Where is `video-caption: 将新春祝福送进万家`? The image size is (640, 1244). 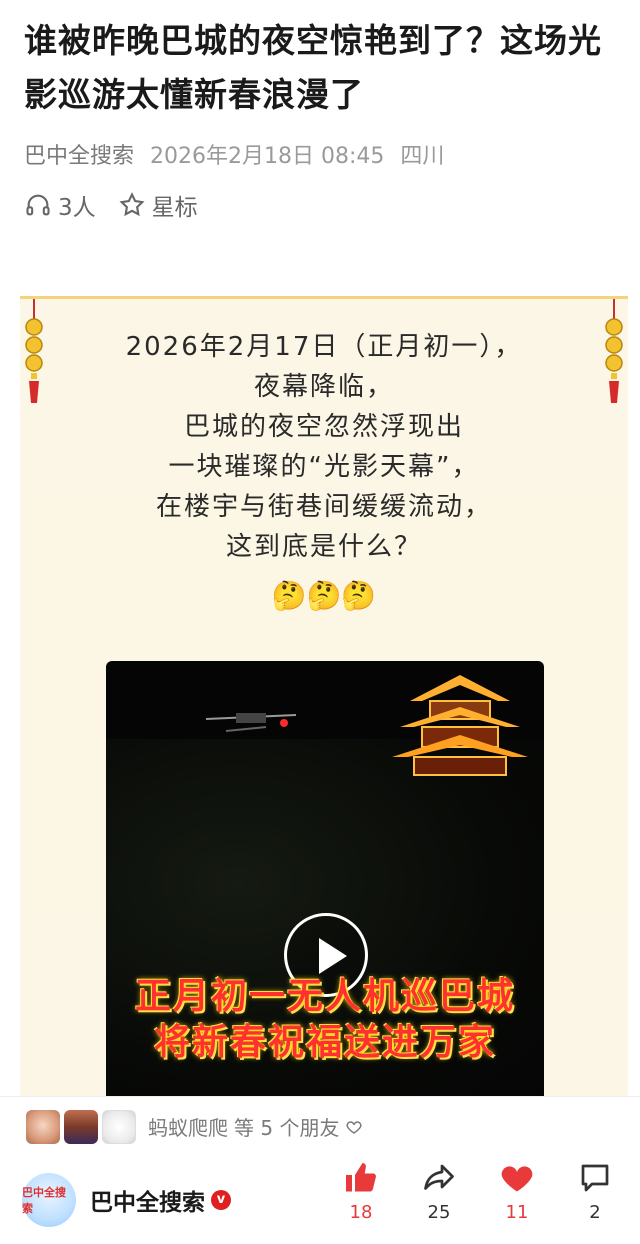 video-caption: 将新春祝福送进万家 is located at coordinates (324, 1042).